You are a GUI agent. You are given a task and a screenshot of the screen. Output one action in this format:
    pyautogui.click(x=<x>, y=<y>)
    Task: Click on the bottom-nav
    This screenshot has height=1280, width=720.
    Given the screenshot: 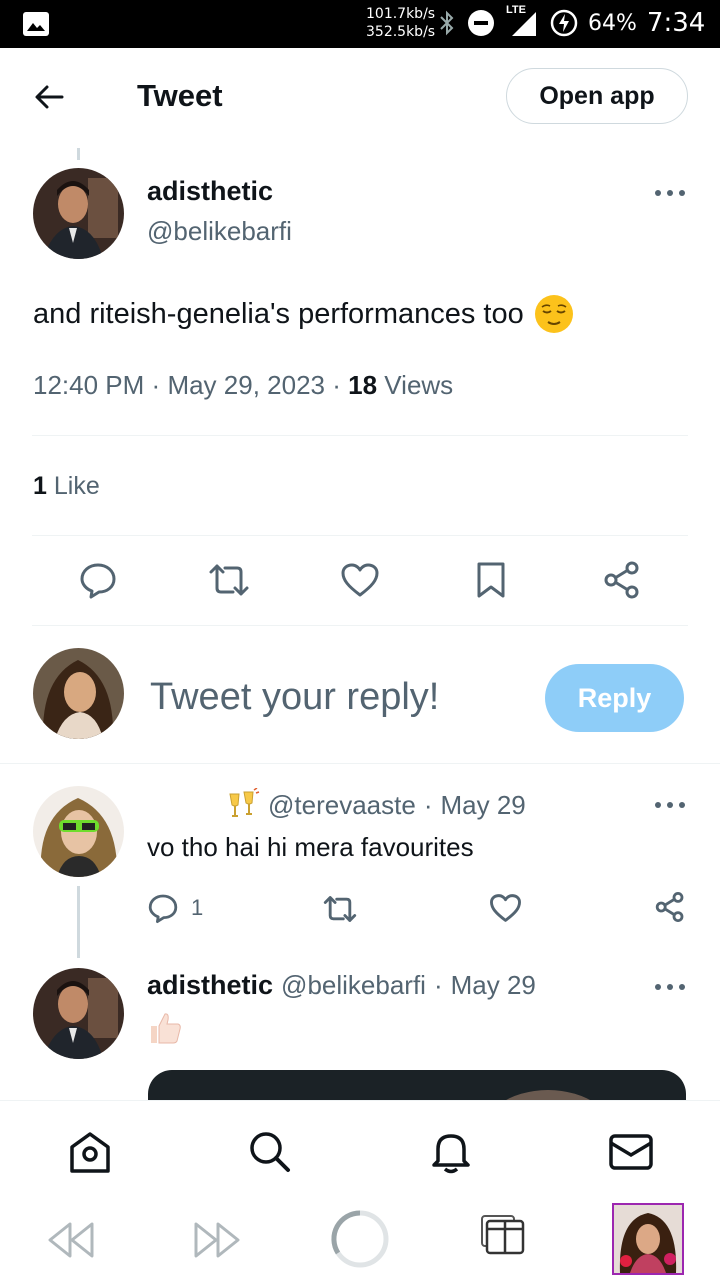 What is the action you would take?
    pyautogui.click(x=360, y=1150)
    